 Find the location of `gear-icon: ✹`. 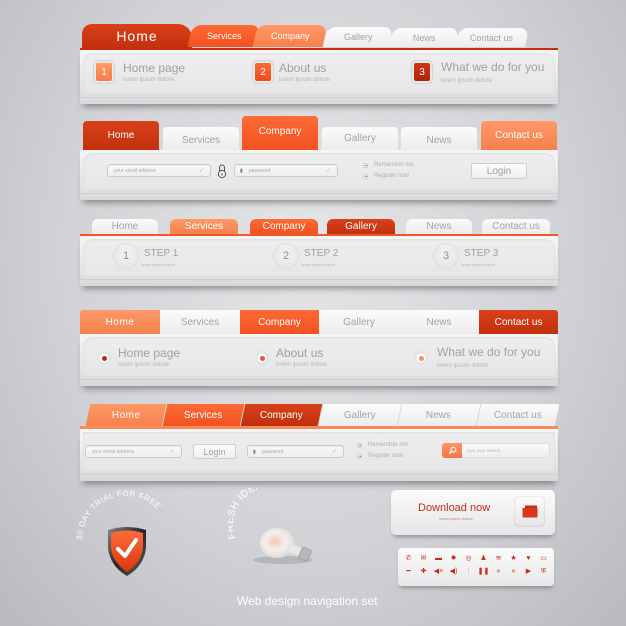

gear-icon: ✹ is located at coordinates (454, 558).